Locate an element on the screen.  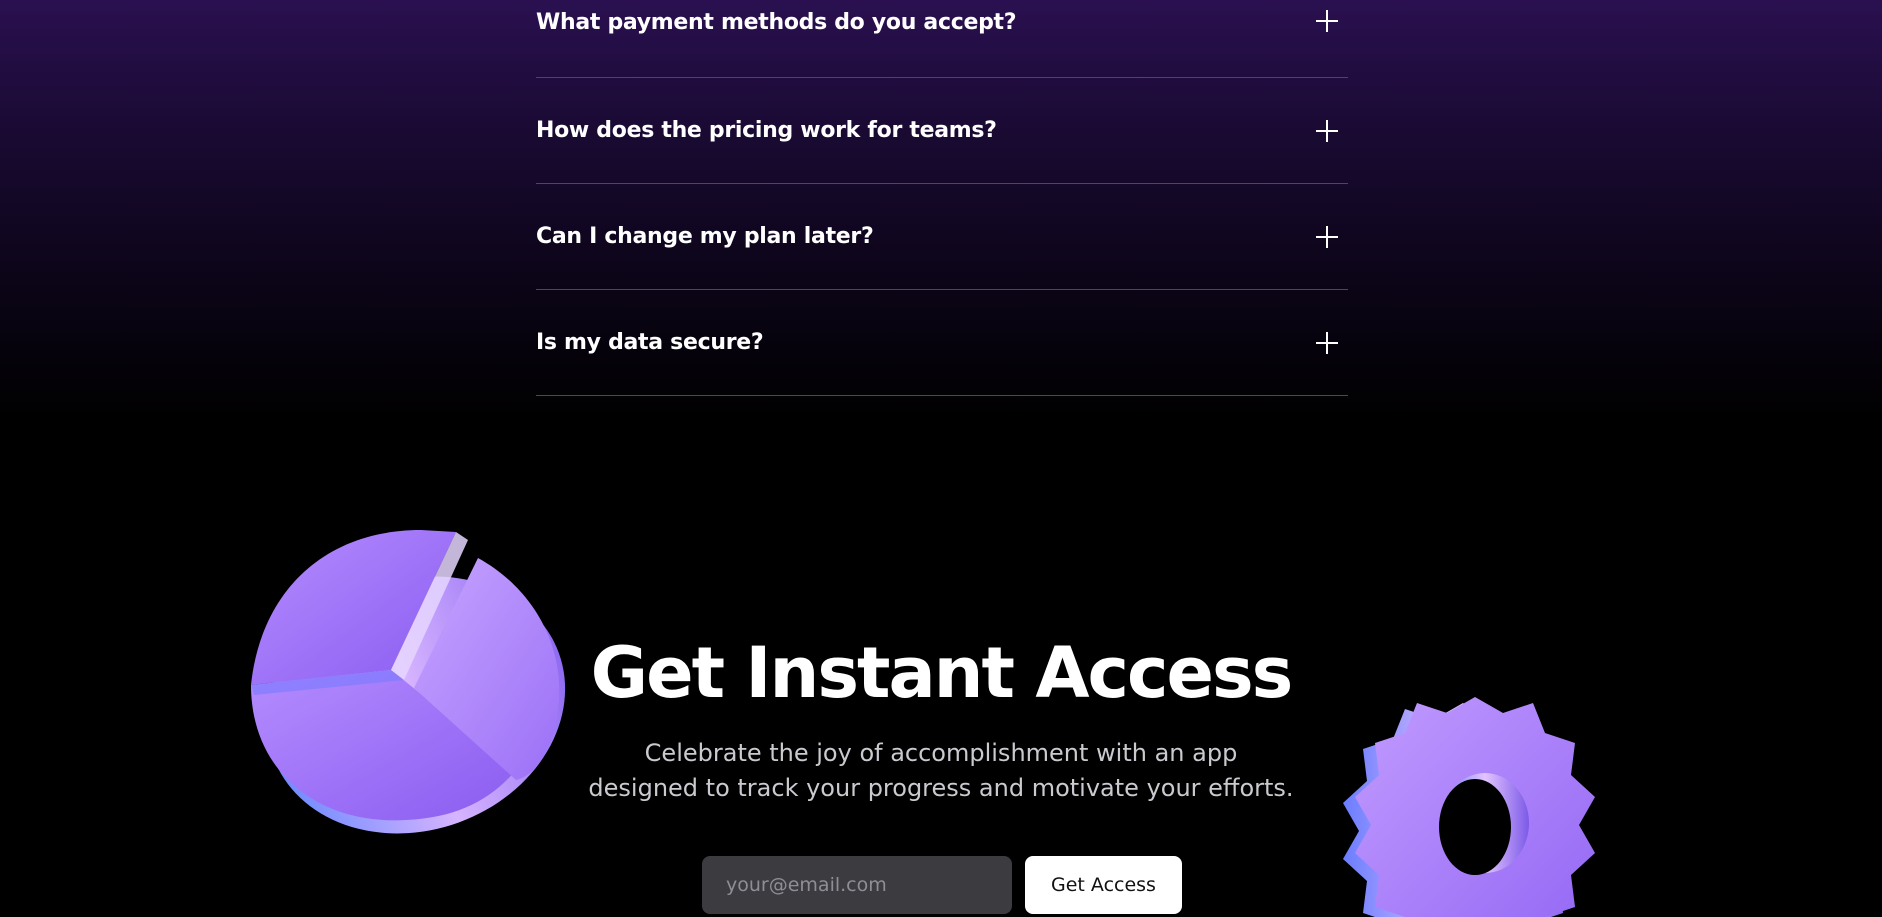
faq-item-payment-methods: What payment methods do you accept? is located at coordinates (942, 39).